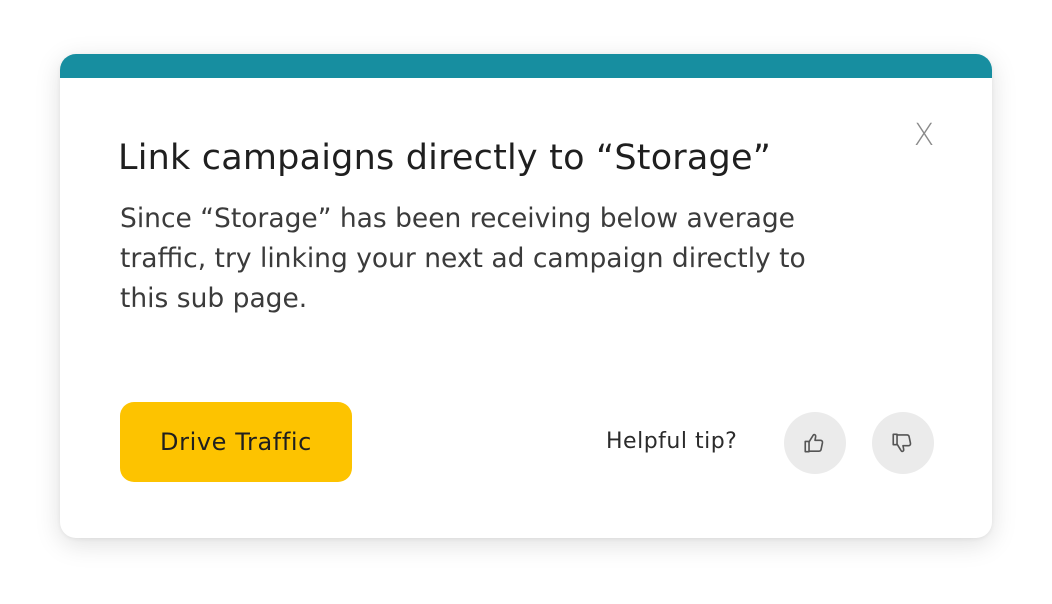  I want to click on thumbs-up-icon, so click(815, 443).